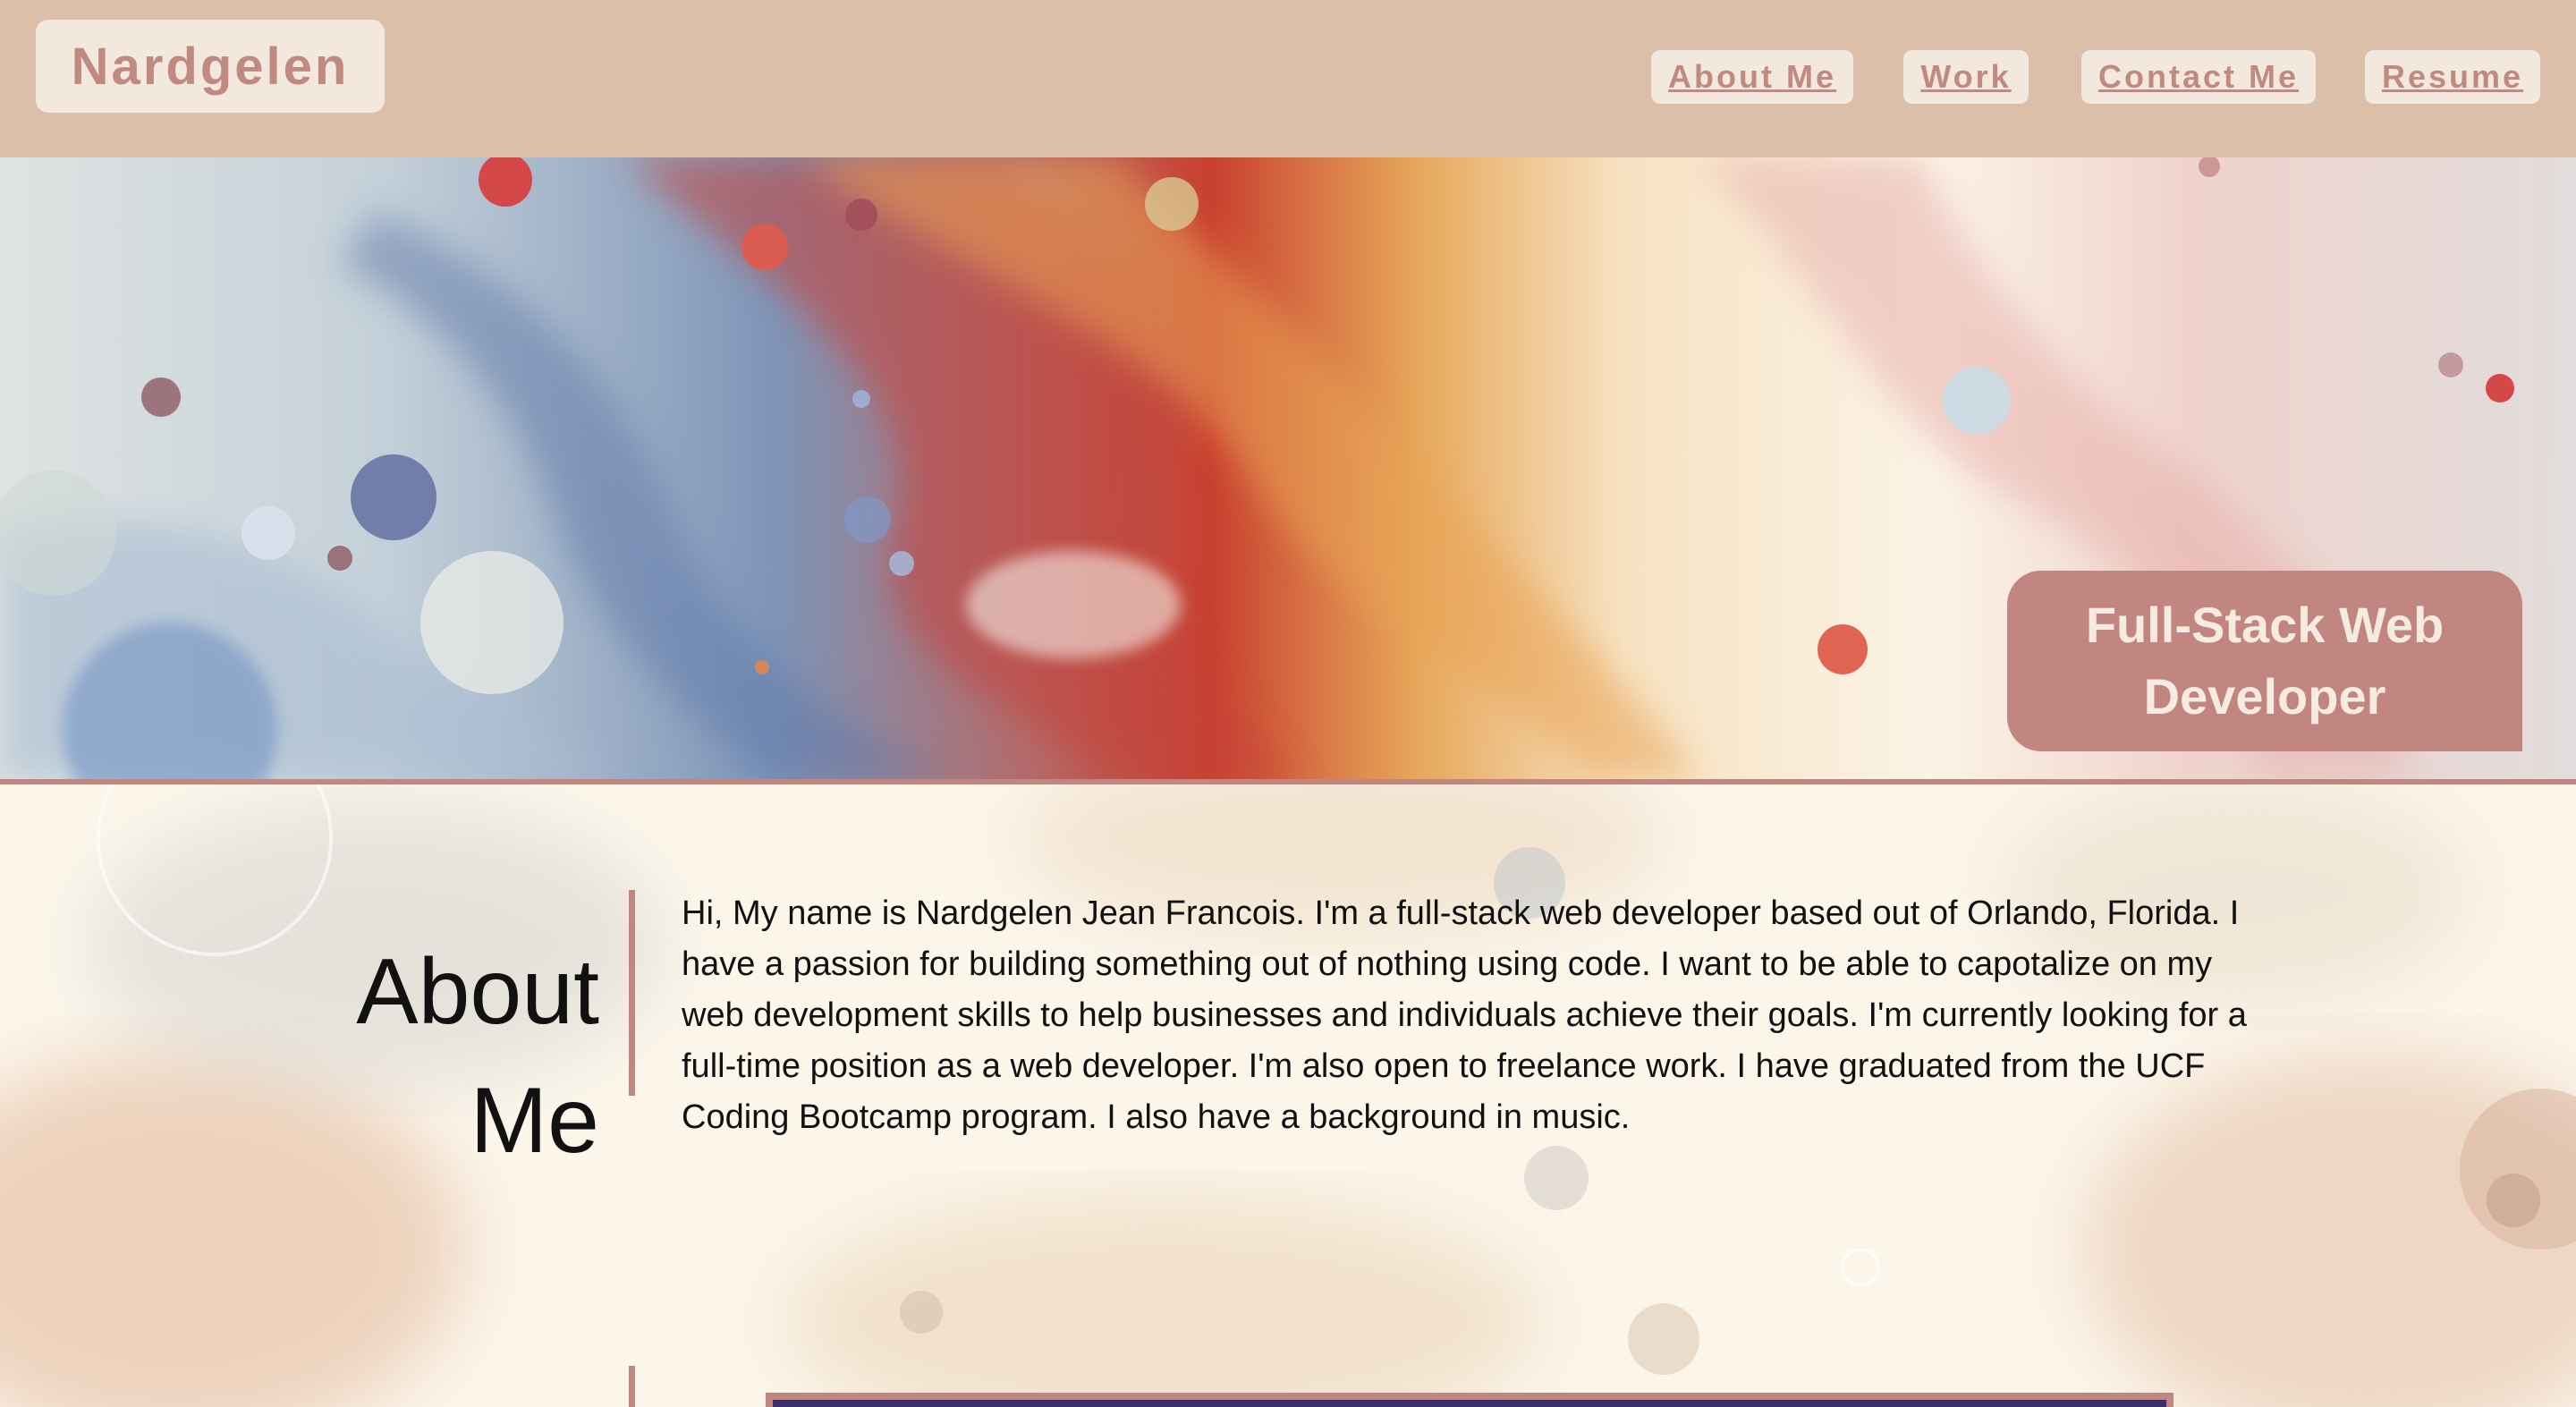 The image size is (2576, 1407). I want to click on work-preview-frame, so click(1470, 1400).